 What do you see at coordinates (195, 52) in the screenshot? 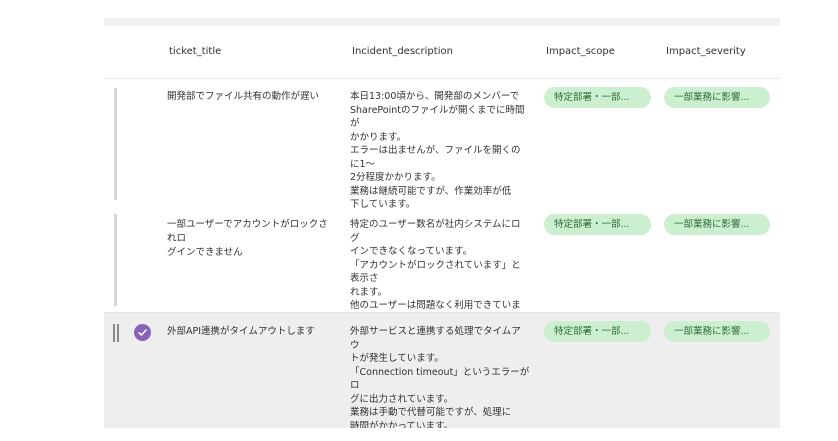
I see `column-header-ticket-title: ticket_title` at bounding box center [195, 52].